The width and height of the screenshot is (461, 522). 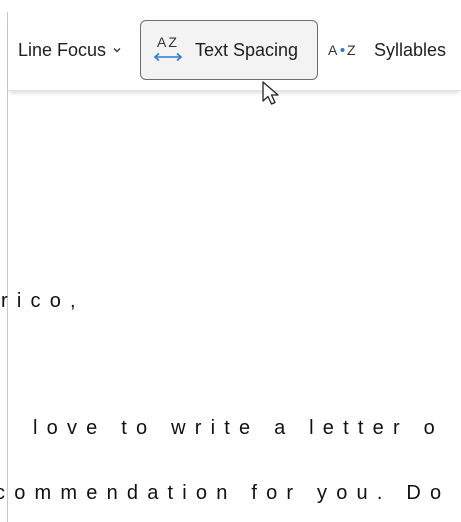 What do you see at coordinates (247, 49) in the screenshot?
I see `text-spacing-label: Text Spacing` at bounding box center [247, 49].